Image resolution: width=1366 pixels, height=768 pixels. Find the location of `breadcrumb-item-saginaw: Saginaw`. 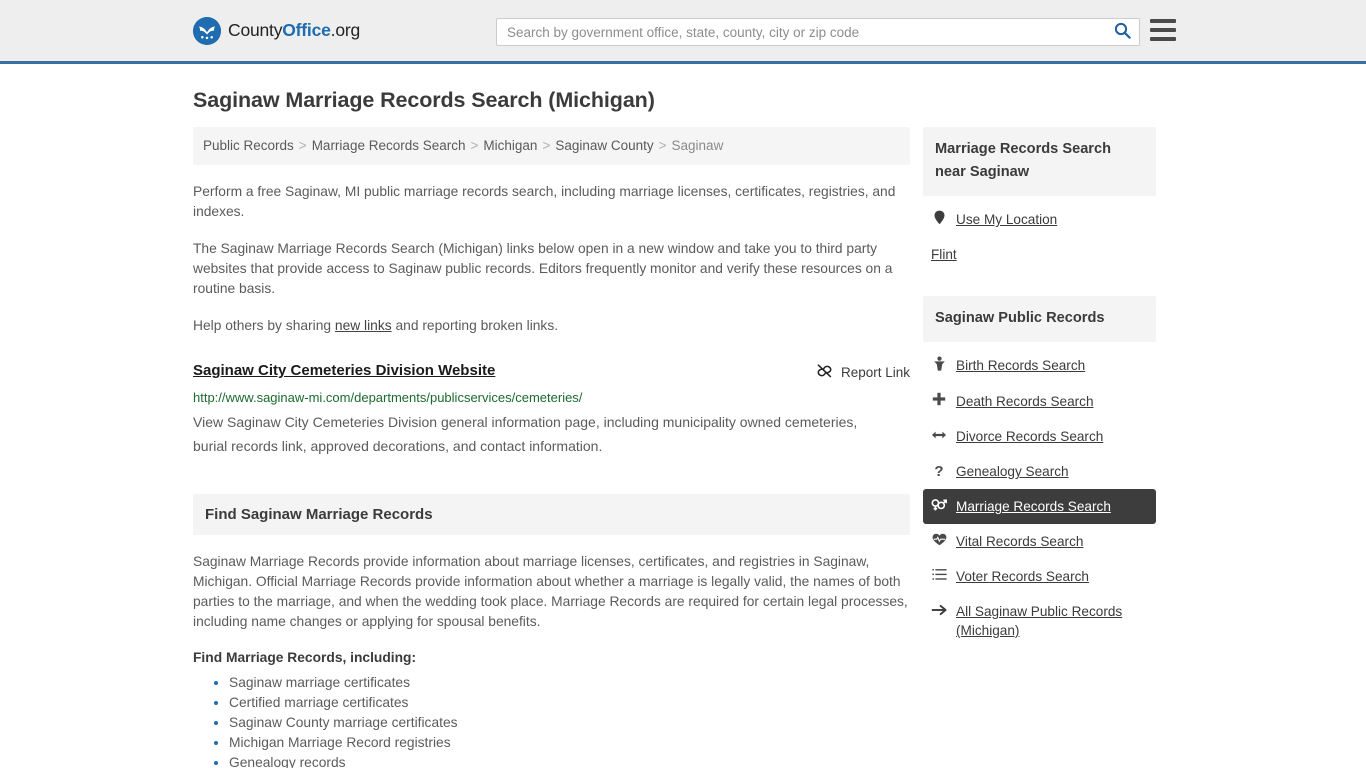

breadcrumb-item-saginaw: Saginaw is located at coordinates (697, 145).